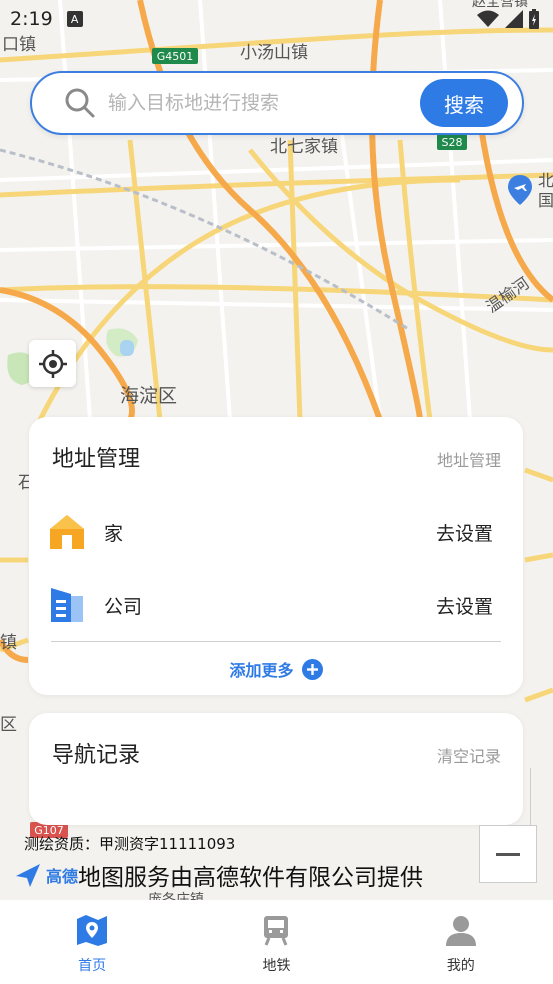 The image size is (553, 984). What do you see at coordinates (304, 147) in the screenshot?
I see `map-label: 北七家镇` at bounding box center [304, 147].